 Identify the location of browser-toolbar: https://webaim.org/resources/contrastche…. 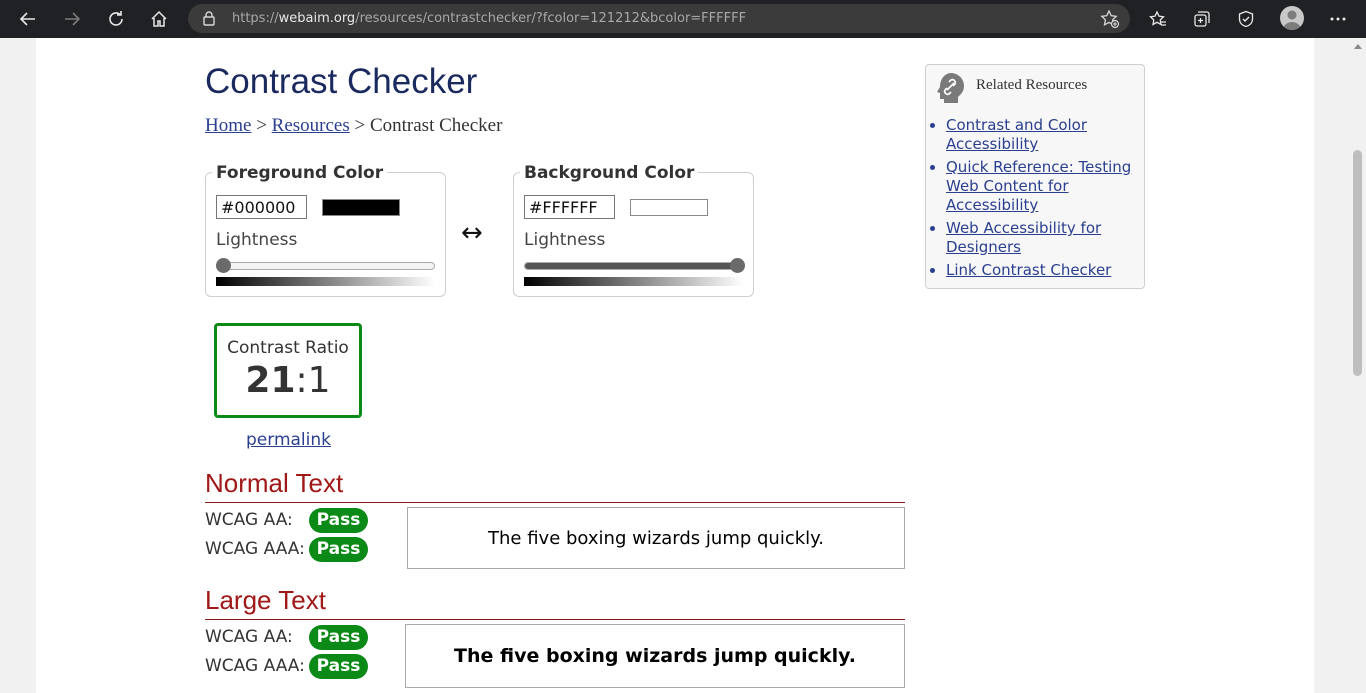
(683, 19).